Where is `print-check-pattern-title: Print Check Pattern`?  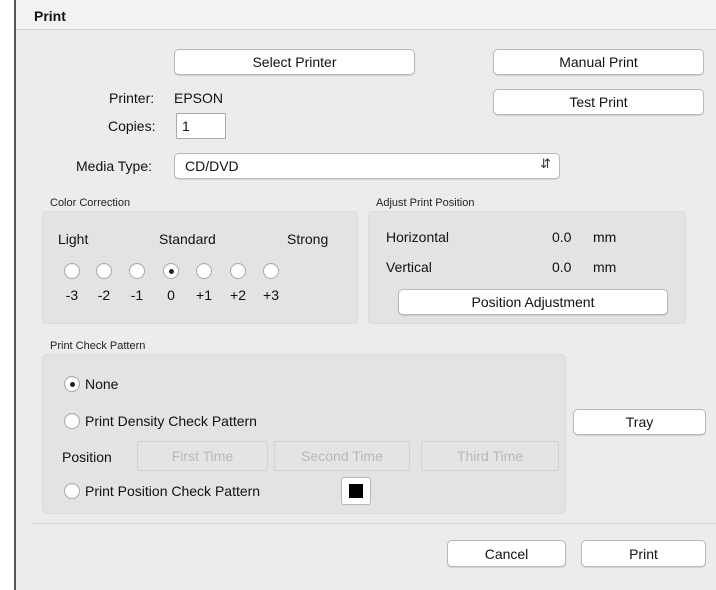
print-check-pattern-title: Print Check Pattern is located at coordinates (98, 346).